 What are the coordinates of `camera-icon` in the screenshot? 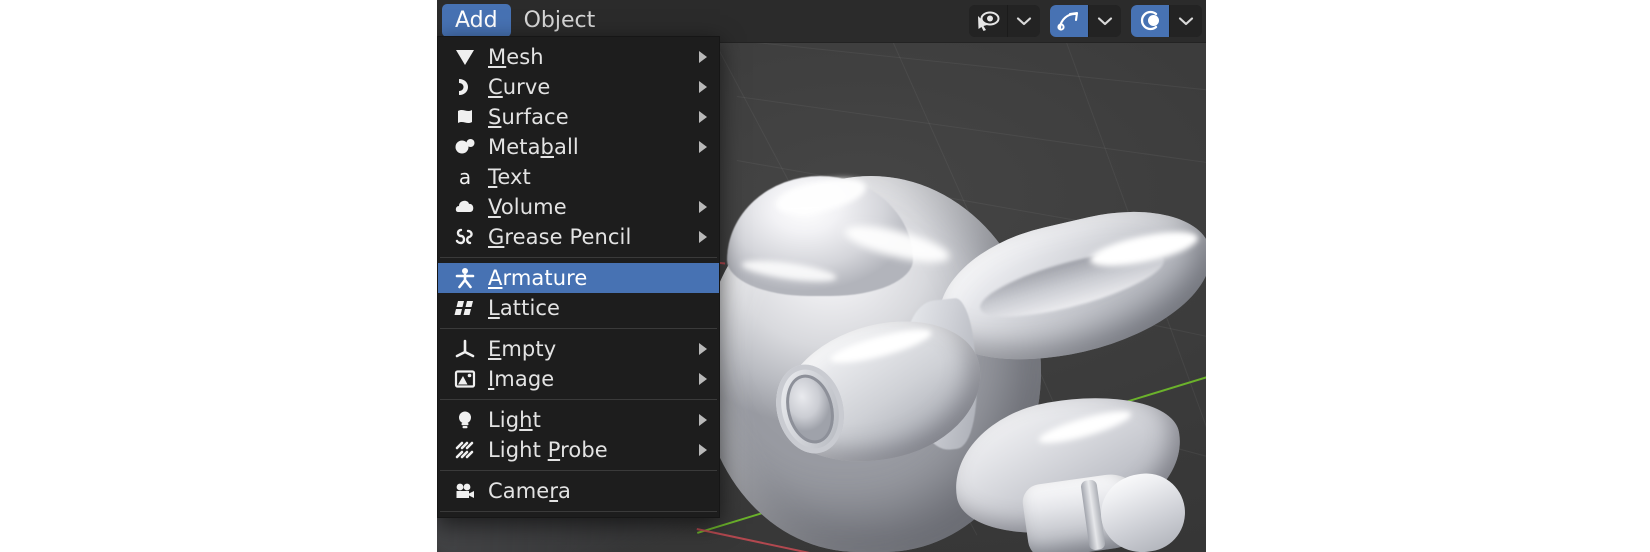 It's located at (465, 491).